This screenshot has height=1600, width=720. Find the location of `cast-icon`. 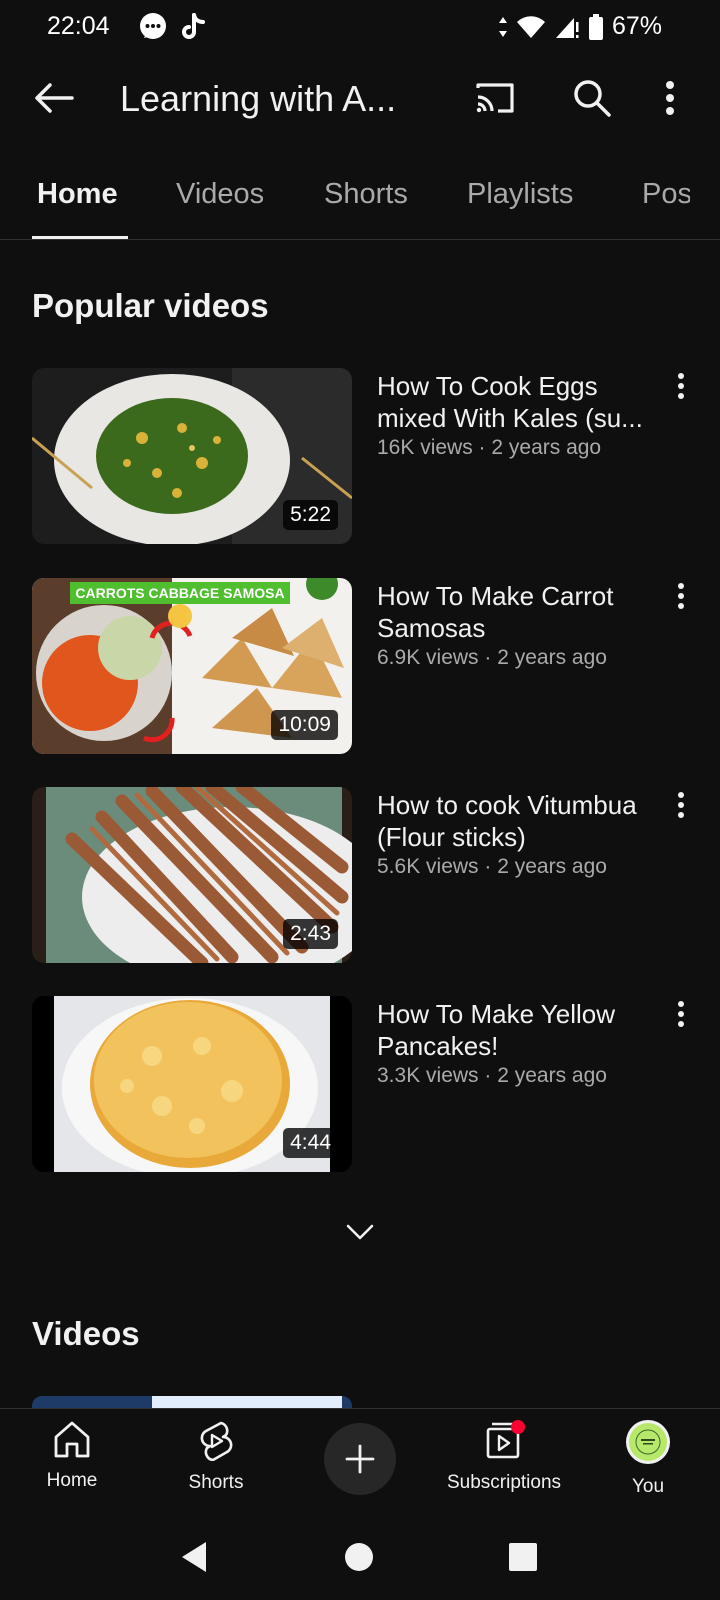

cast-icon is located at coordinates (495, 98).